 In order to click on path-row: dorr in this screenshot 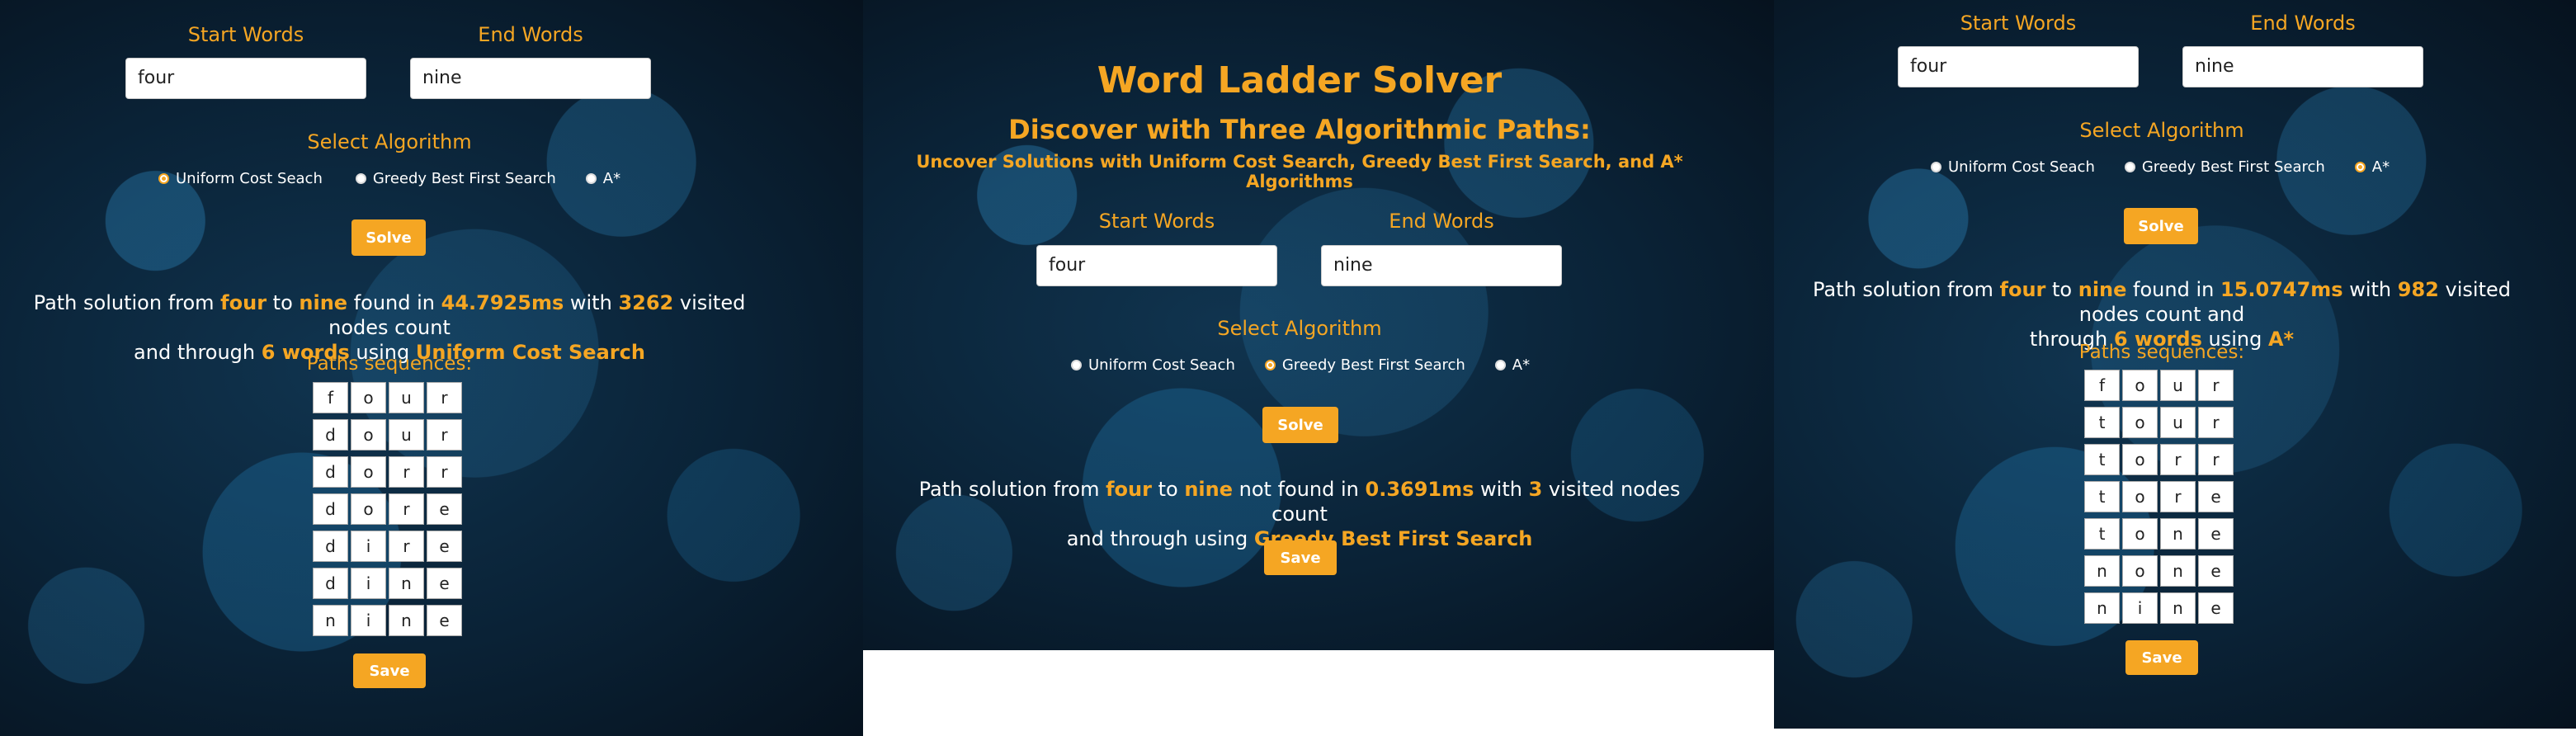, I will do `click(387, 472)`.